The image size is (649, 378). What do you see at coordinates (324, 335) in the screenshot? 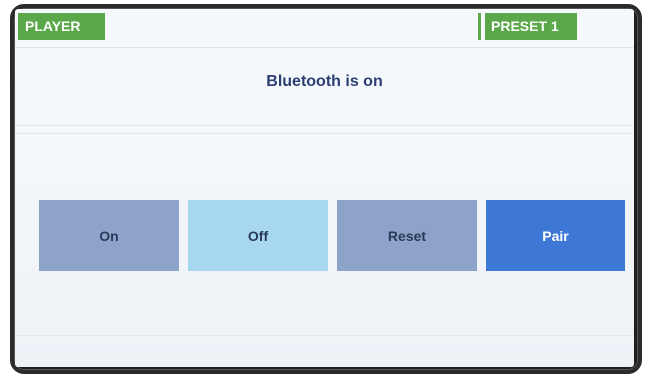
I see `footer-divider` at bounding box center [324, 335].